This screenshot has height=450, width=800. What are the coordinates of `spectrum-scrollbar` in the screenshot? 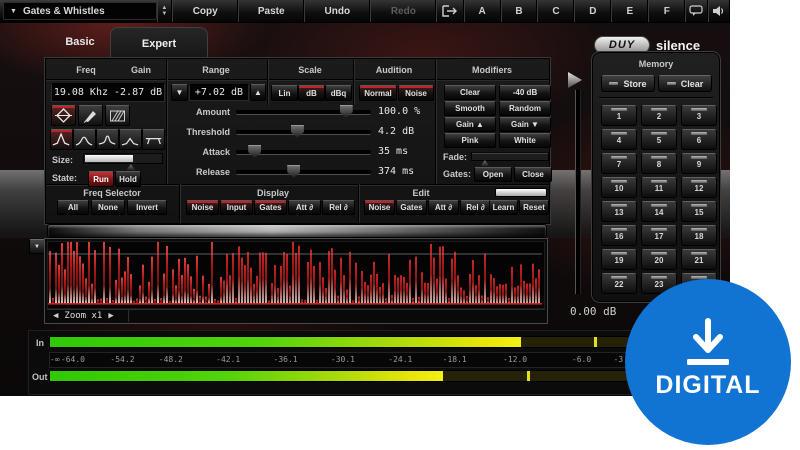 It's located at (297, 231).